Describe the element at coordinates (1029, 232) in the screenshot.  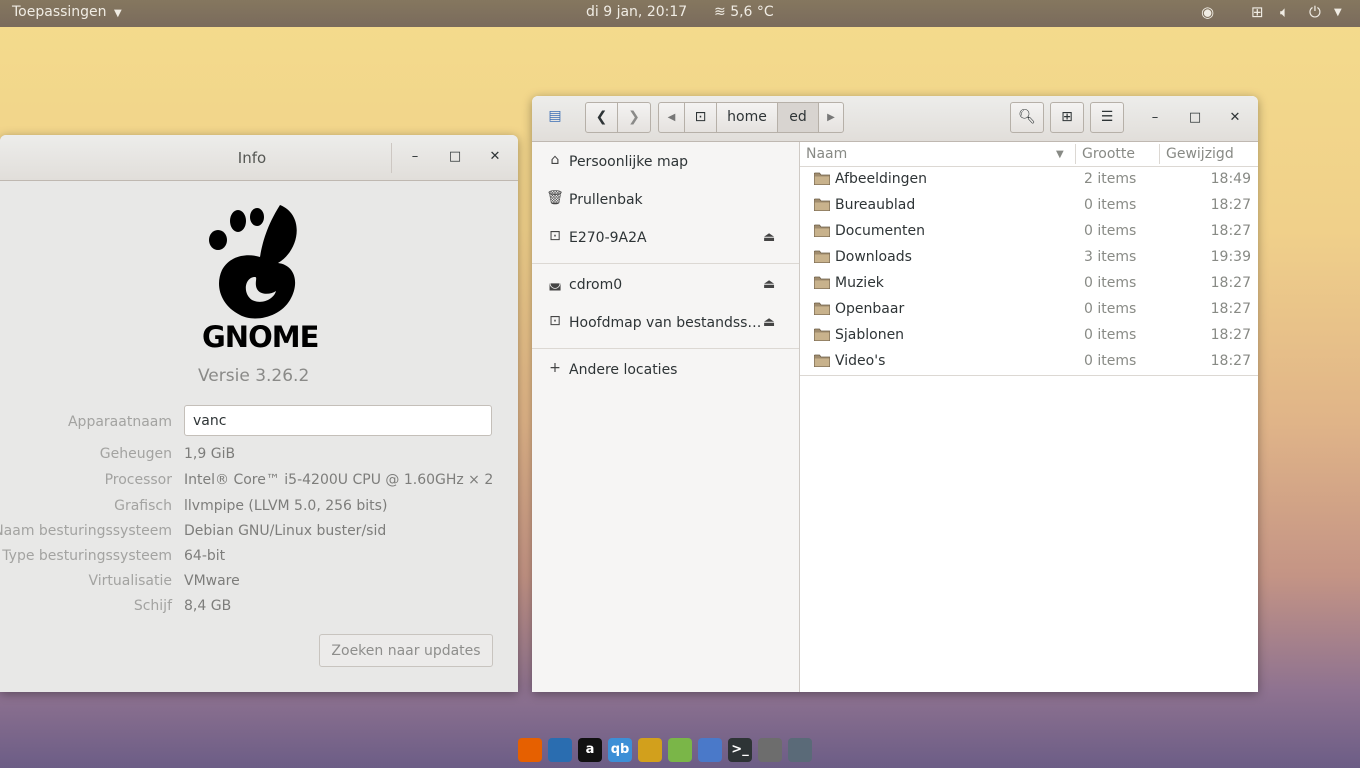
I see `file-row: Documenten 0 items 18:27` at that location.